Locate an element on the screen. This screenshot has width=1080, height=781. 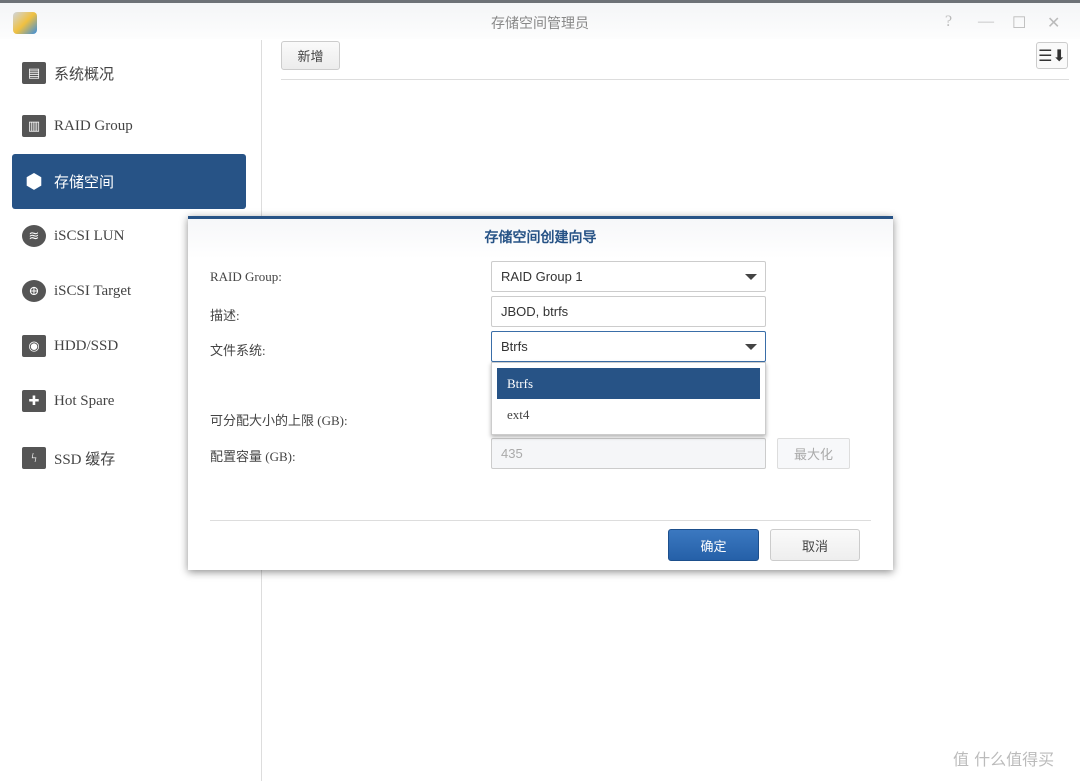
maximize-icon: ☐ is located at coordinates (1019, 23).